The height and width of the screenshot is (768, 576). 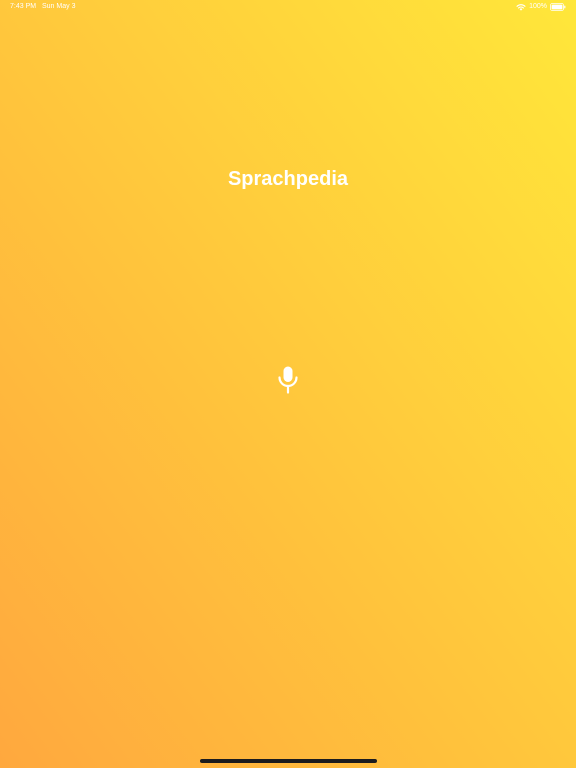 What do you see at coordinates (558, 7) in the screenshot?
I see `battery-icon` at bounding box center [558, 7].